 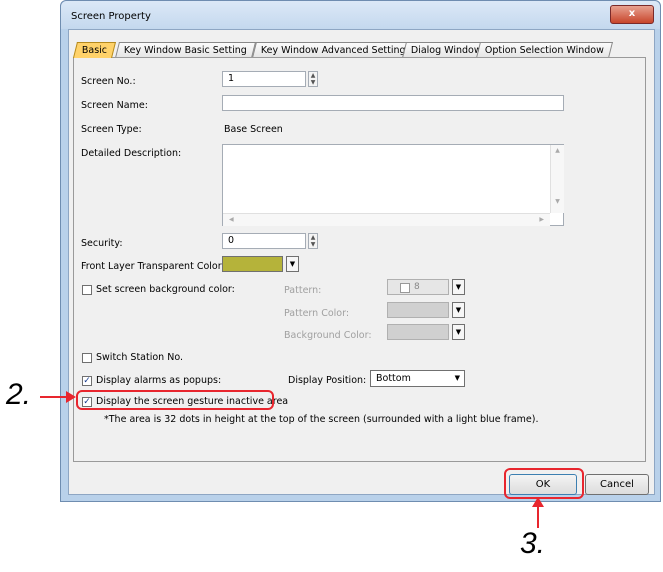 I want to click on scroll-down-arrow-icon: ▼, so click(x=557, y=201).